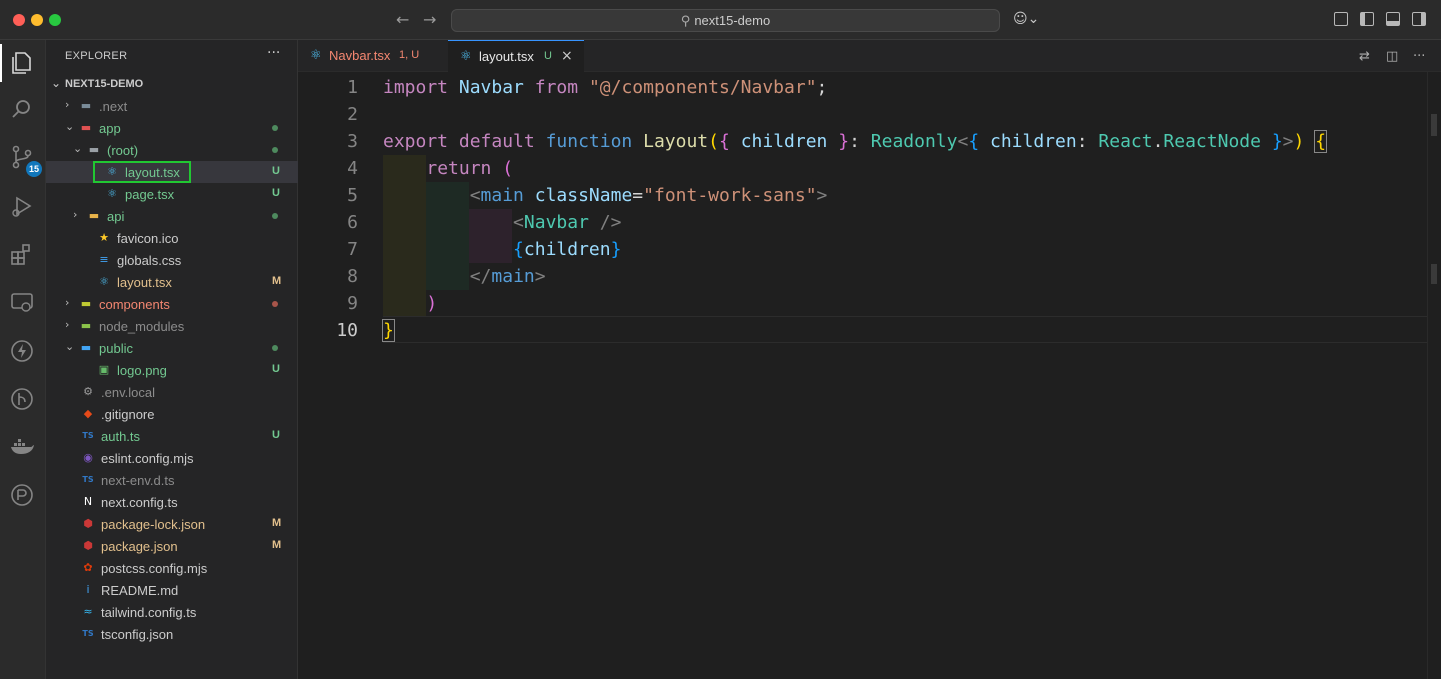 The width and height of the screenshot is (1441, 679). I want to click on git-status-badge: U, so click(276, 171).